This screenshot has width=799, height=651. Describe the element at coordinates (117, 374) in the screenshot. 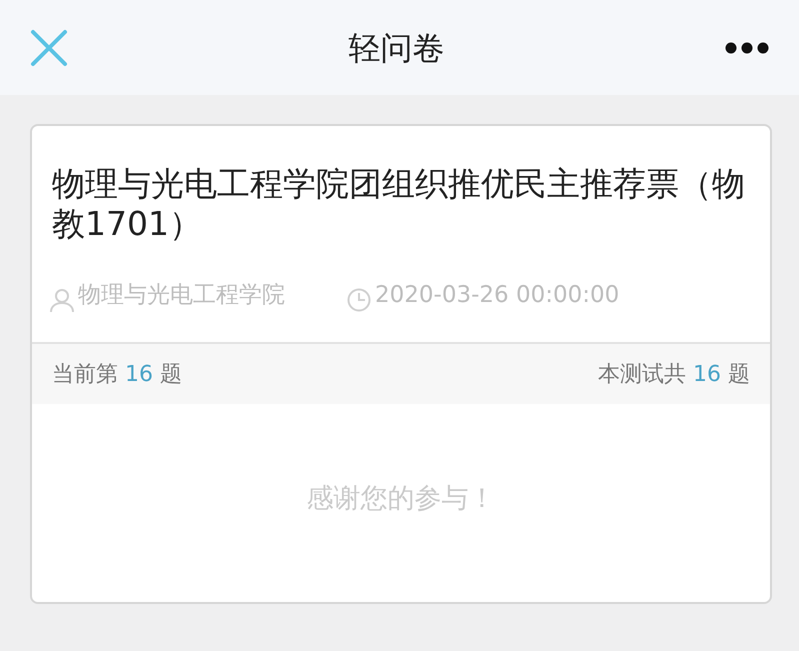

I see `current-question-text: 当前第 16 题` at that location.